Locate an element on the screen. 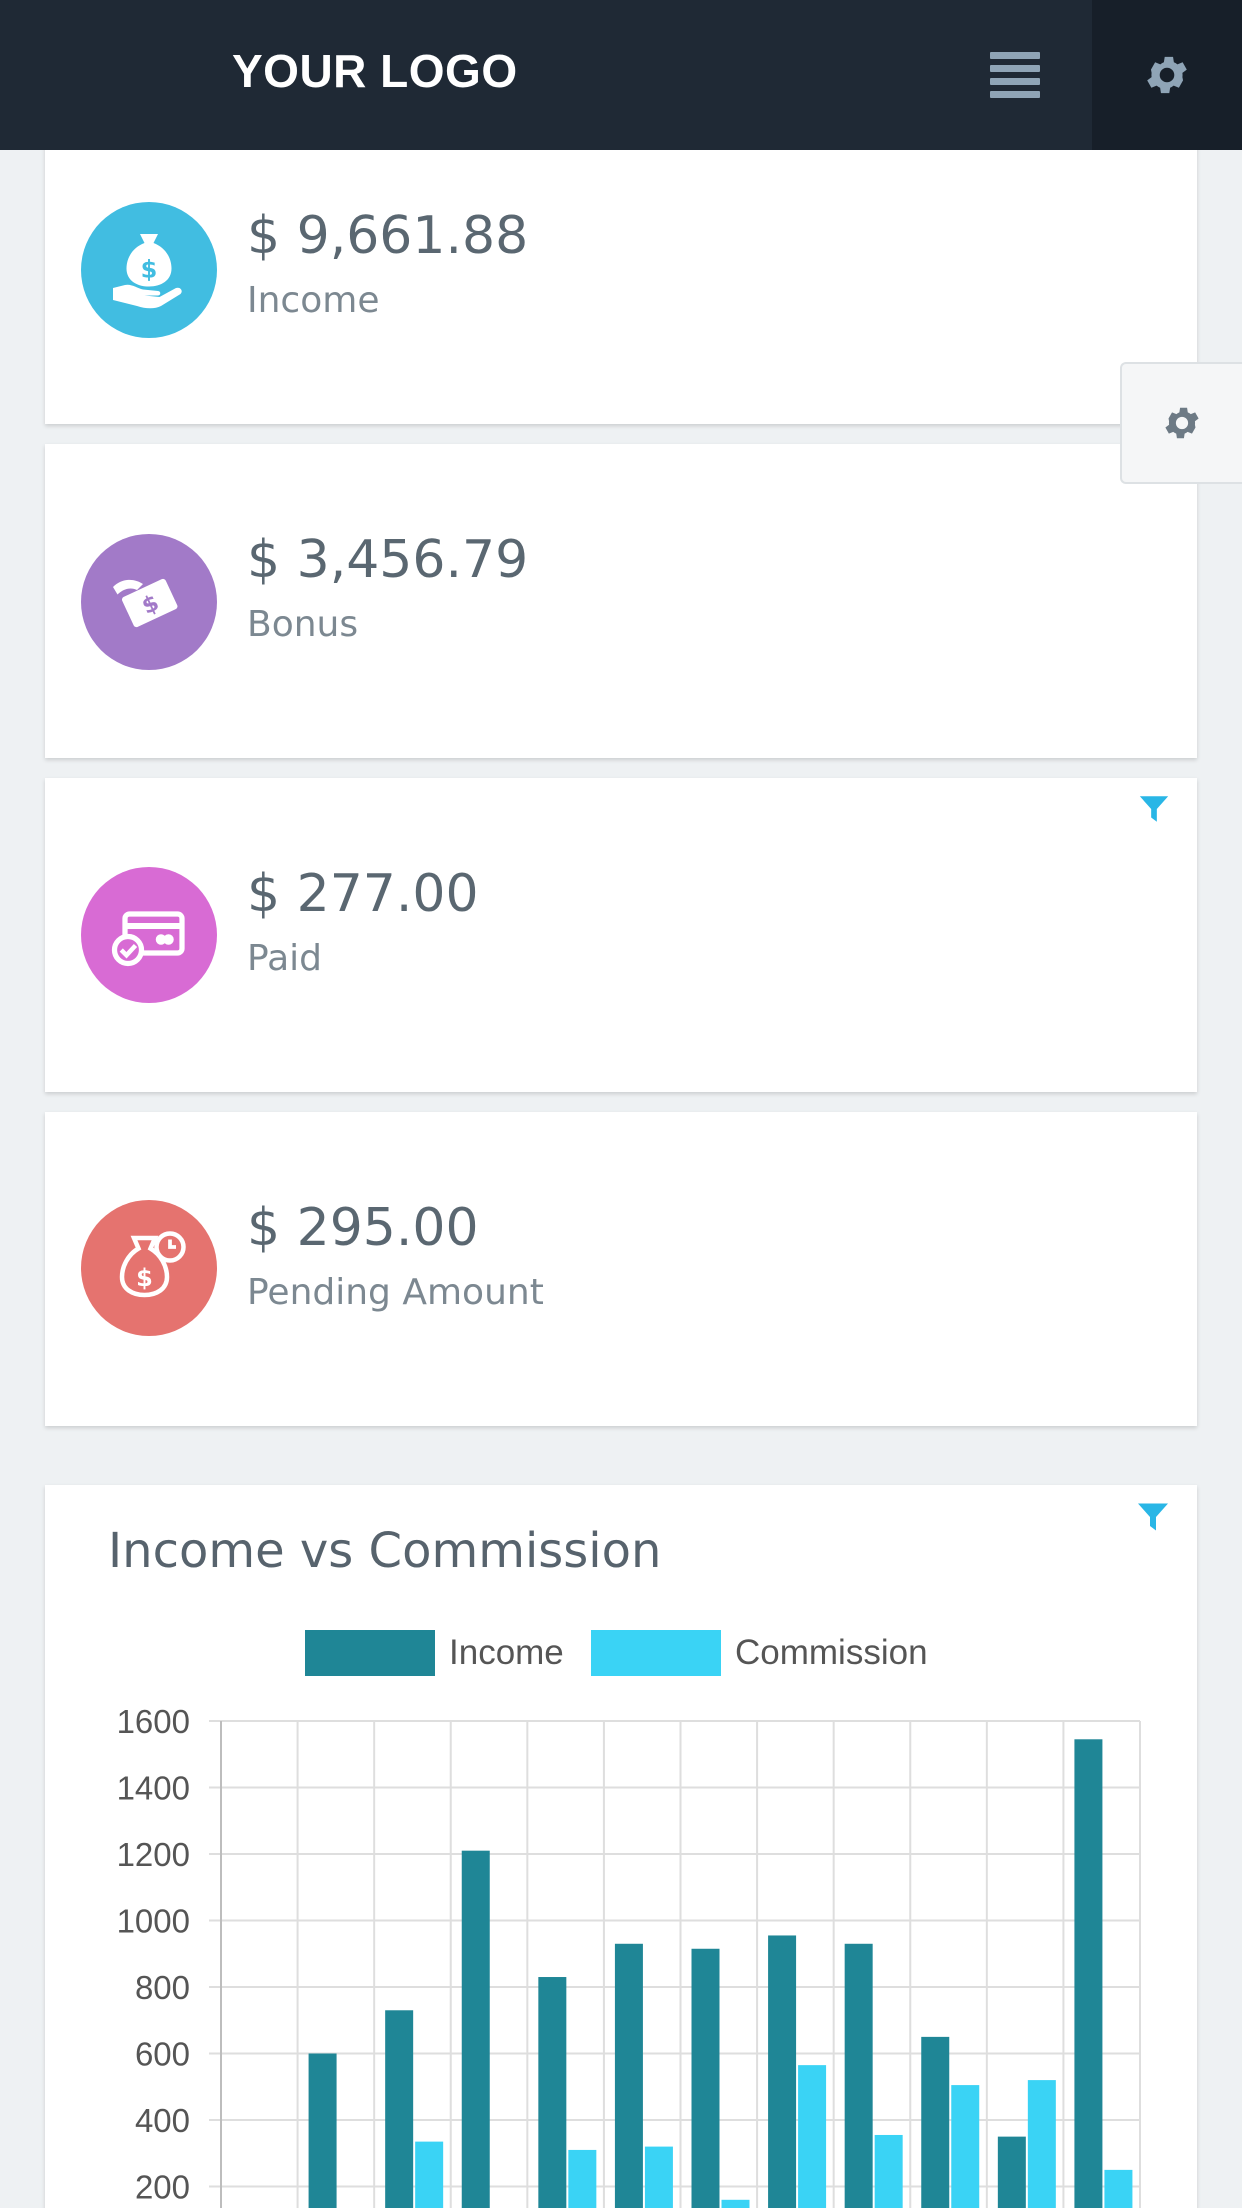 The width and height of the screenshot is (1242, 2208). legend-swatch-income is located at coordinates (370, 1653).